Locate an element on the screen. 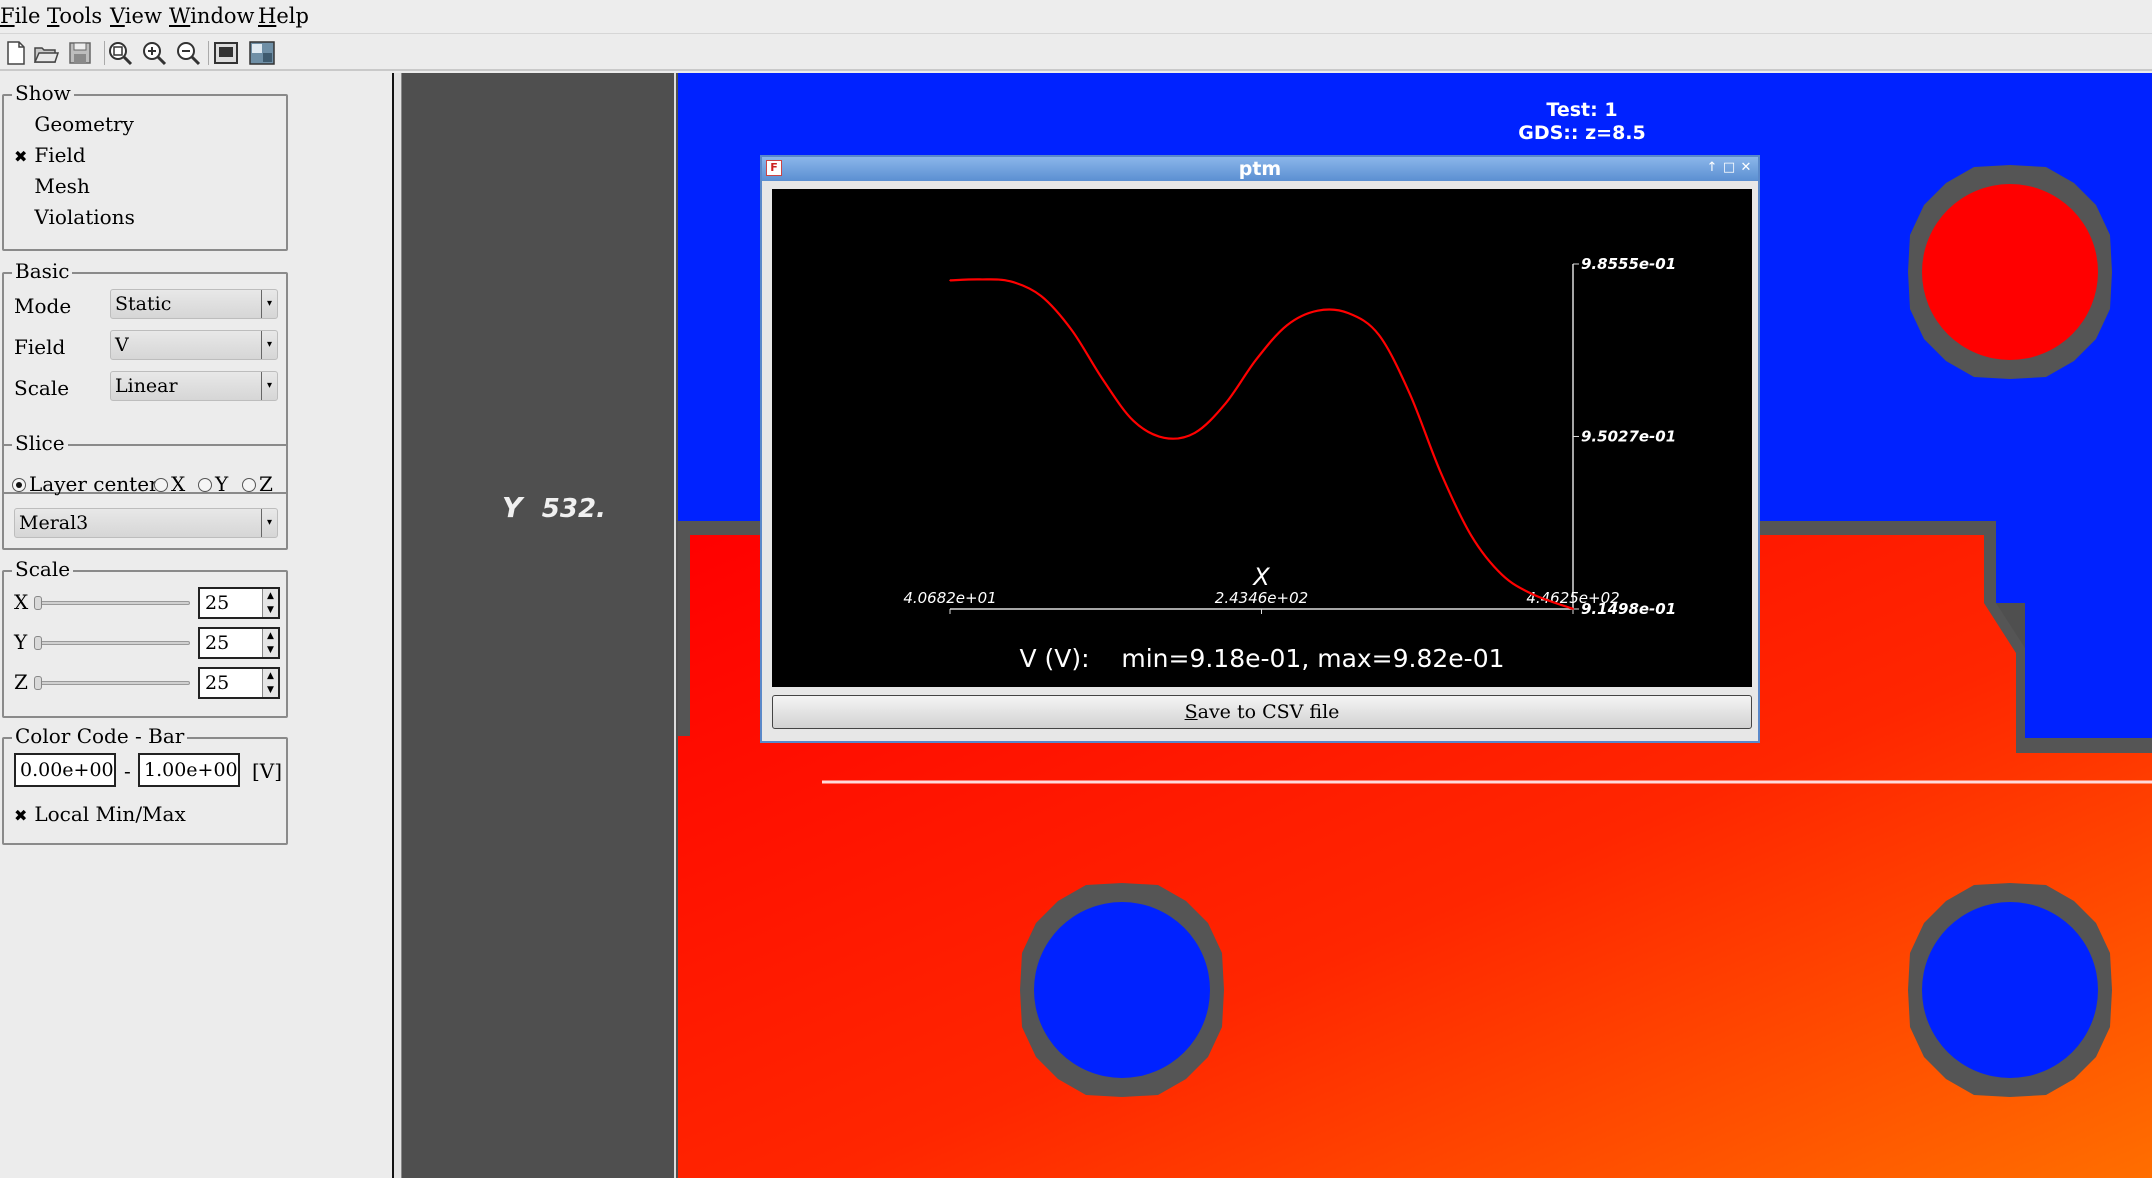 The width and height of the screenshot is (2152, 1178). color-max-input: 1.00e+00 is located at coordinates (189, 770).